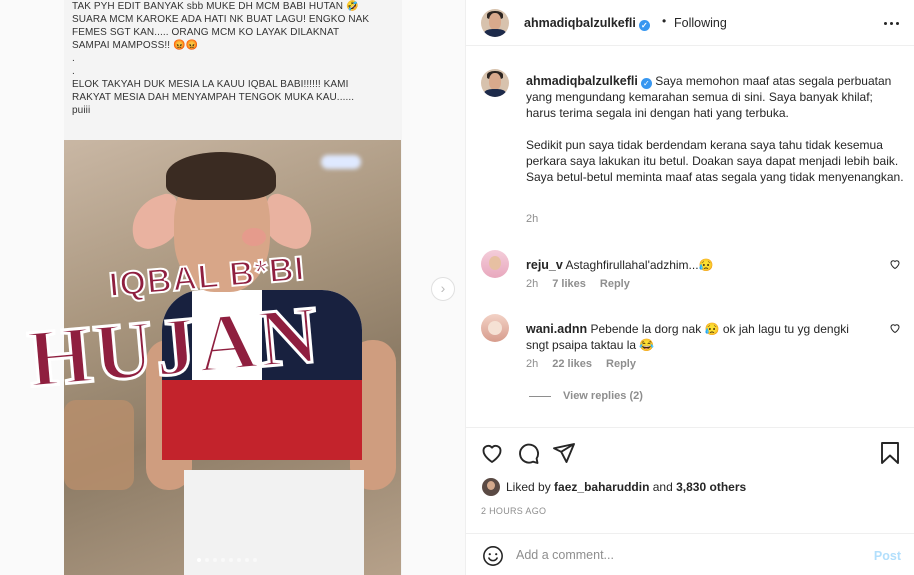 The height and width of the screenshot is (575, 914). I want to click on comment-likes-count: 7 likes, so click(569, 284).